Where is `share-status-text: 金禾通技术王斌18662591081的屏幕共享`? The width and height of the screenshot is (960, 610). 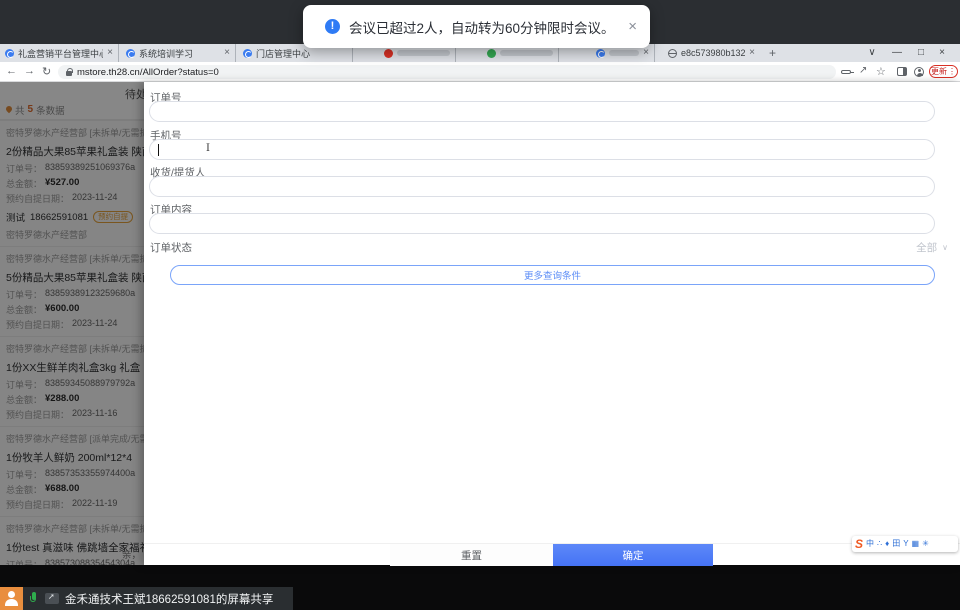
share-status-text: 金禾通技术王斌18662591081的屏幕共享 is located at coordinates (169, 599).